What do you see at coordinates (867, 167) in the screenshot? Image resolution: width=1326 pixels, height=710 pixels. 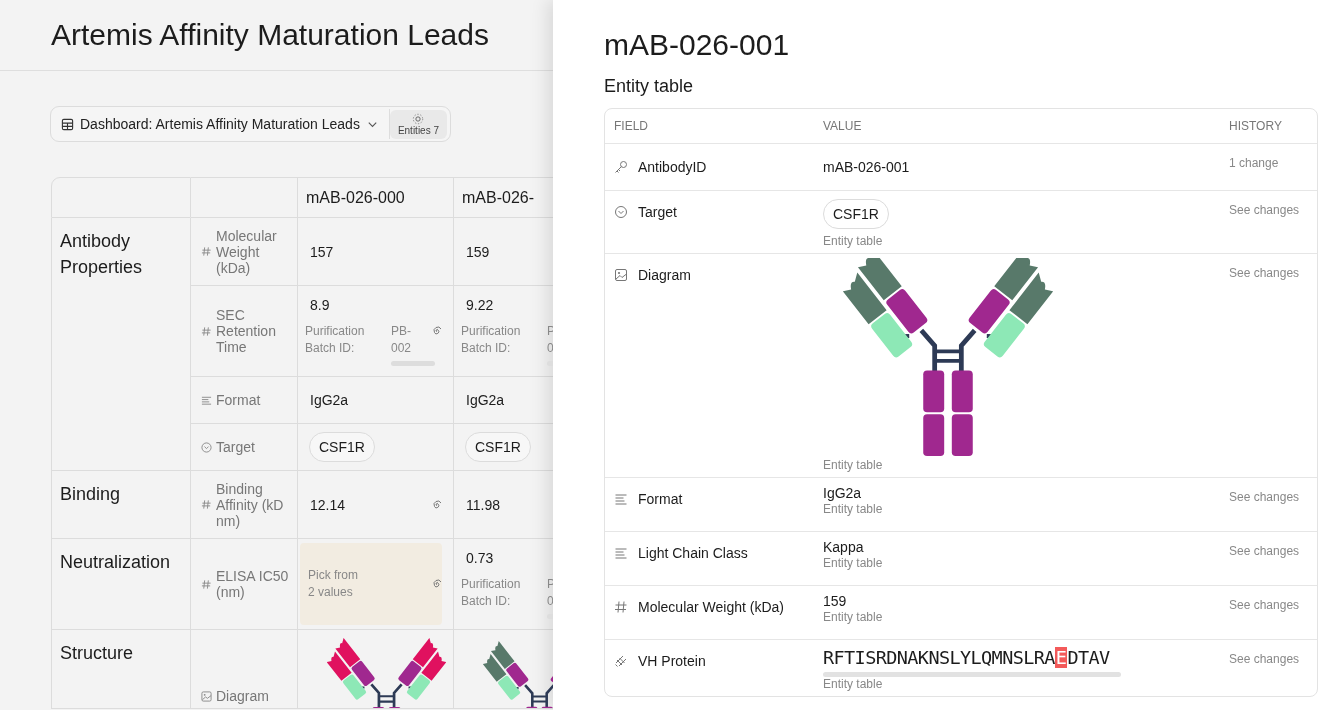 I see `field-value: mAB-026-001` at bounding box center [867, 167].